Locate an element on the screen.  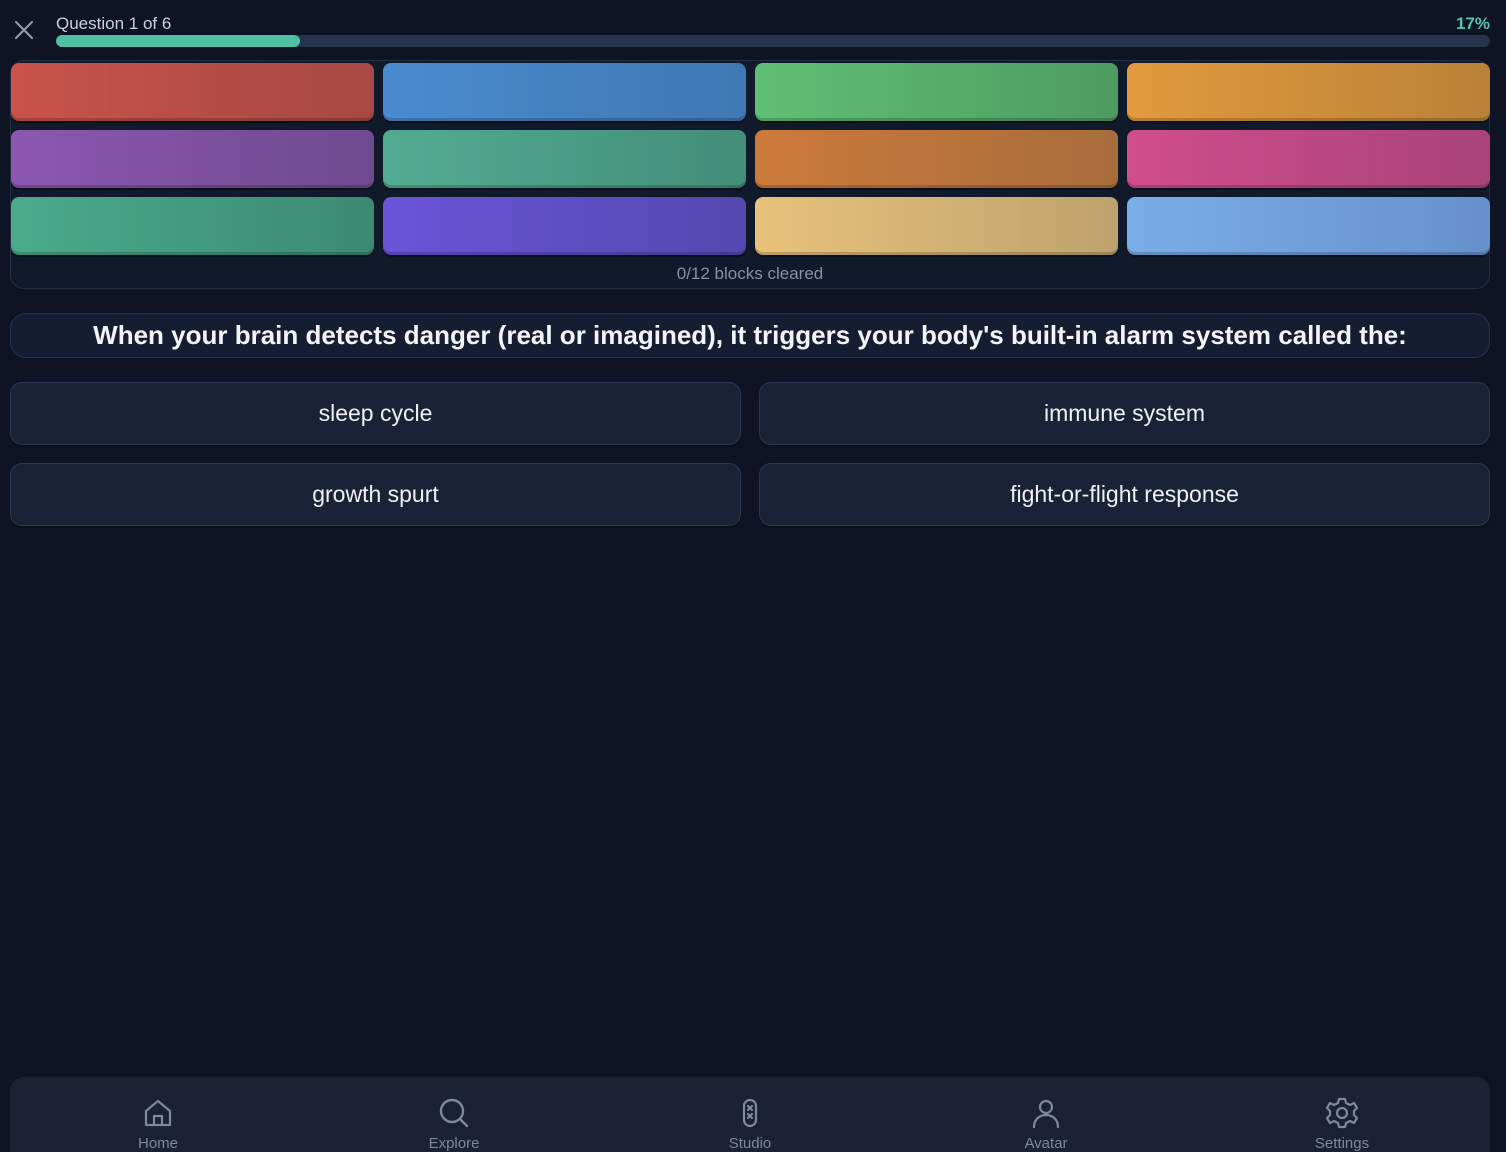
close-icon is located at coordinates (24, 30).